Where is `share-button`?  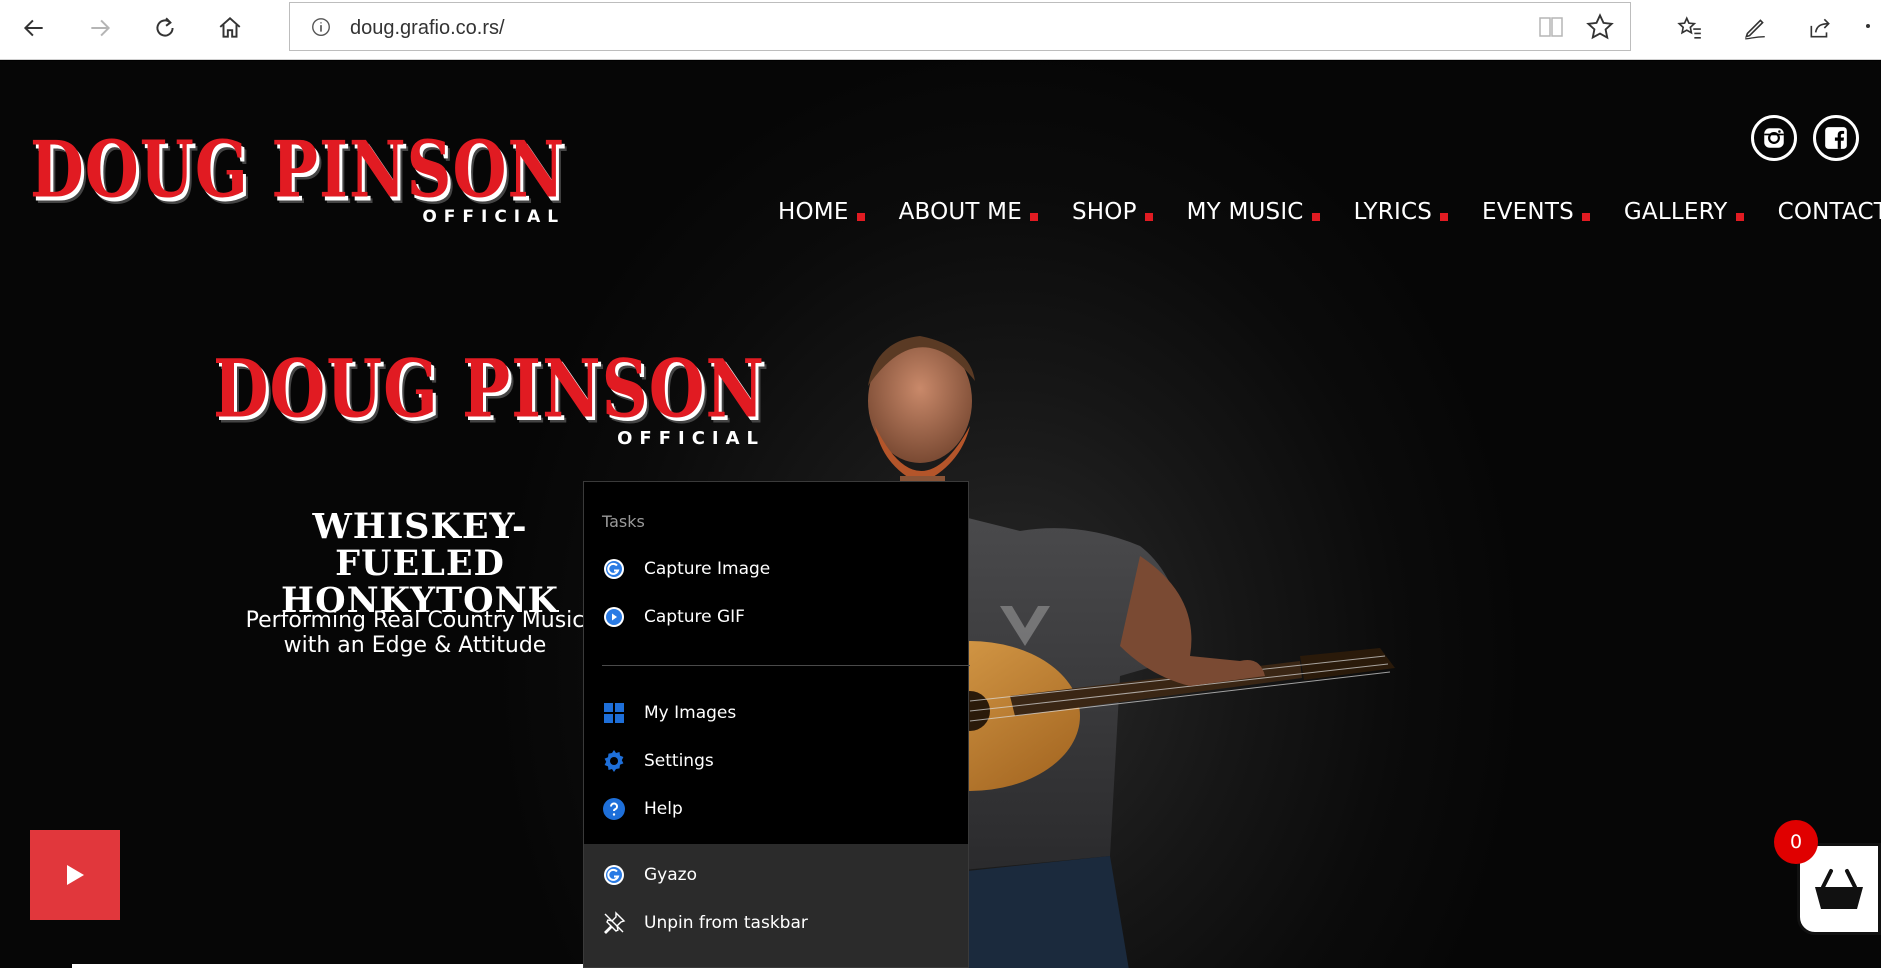
share-button is located at coordinates (1820, 28).